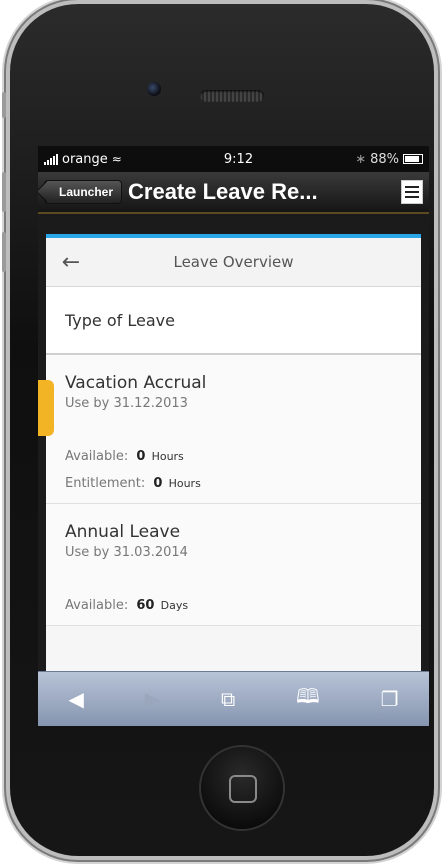 The height and width of the screenshot is (864, 447). What do you see at coordinates (126, 403) in the screenshot?
I see `leave-use-by: Use by 31.12.2013` at bounding box center [126, 403].